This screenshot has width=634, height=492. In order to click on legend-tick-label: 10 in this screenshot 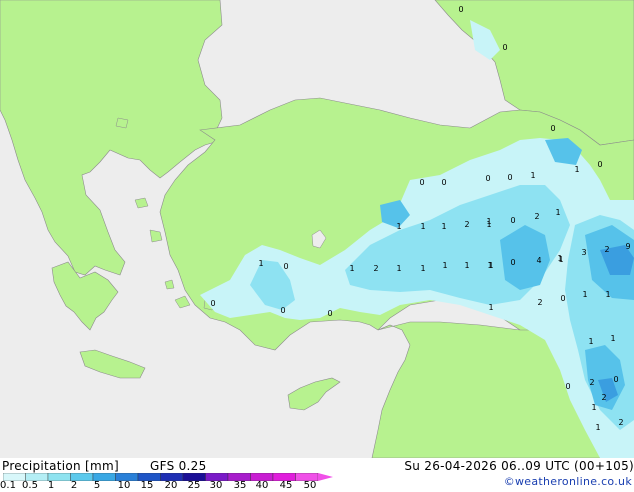, I will do `click(124, 485)`.